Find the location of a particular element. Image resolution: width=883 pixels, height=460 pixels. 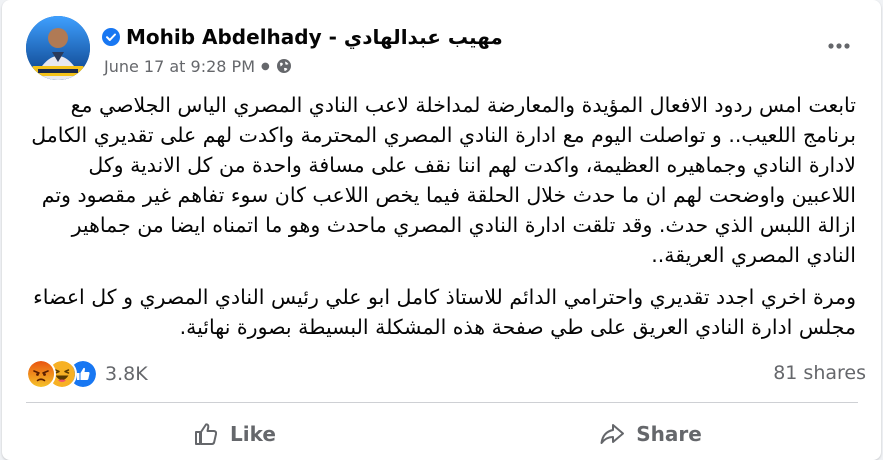

post-actions: Like Share is located at coordinates (442, 434).